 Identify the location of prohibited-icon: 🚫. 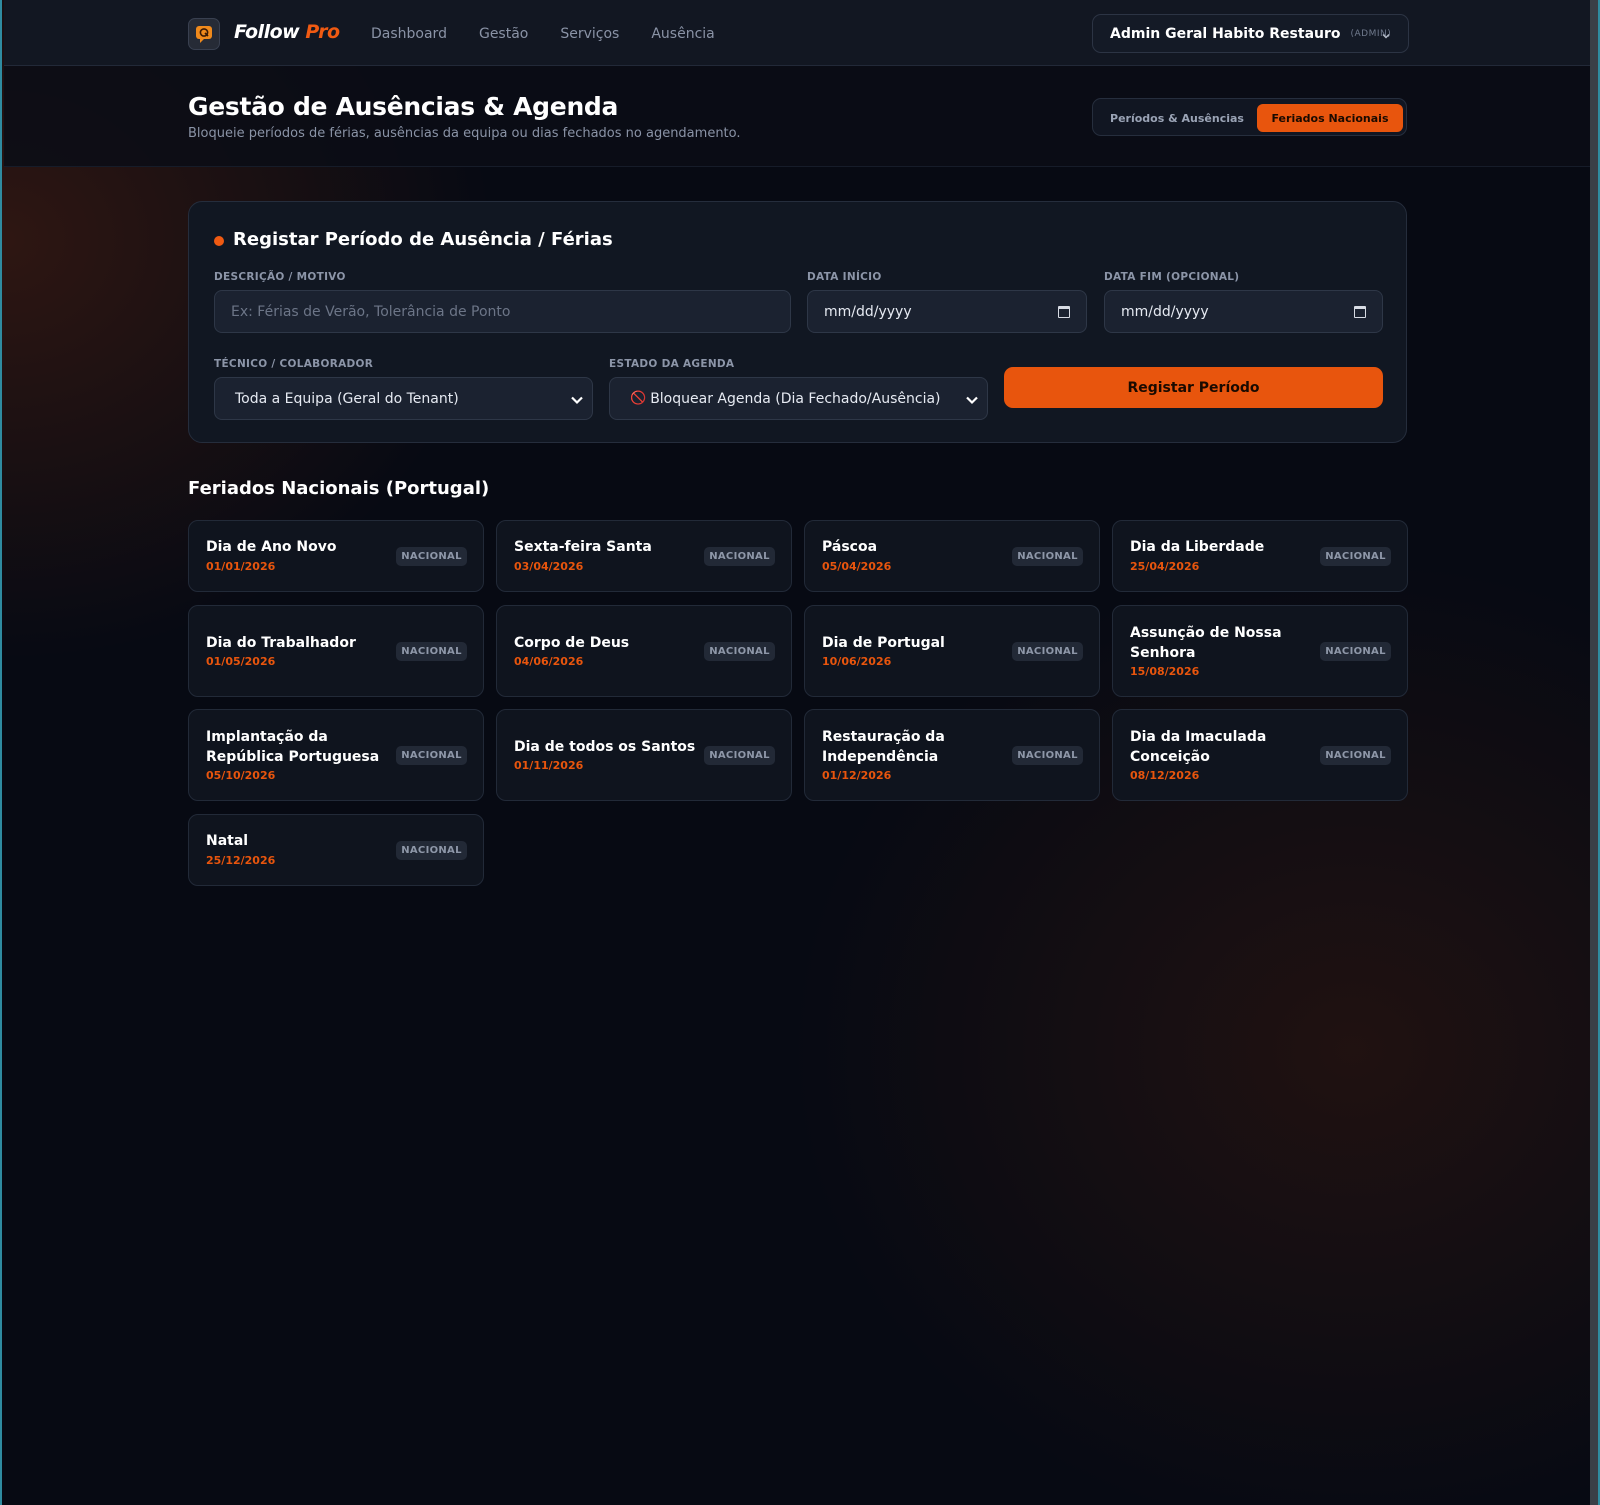
(638, 398).